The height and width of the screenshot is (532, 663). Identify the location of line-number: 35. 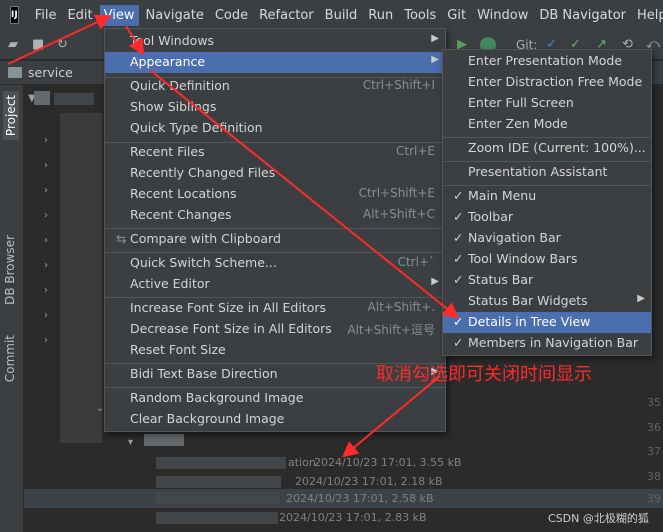
(654, 402).